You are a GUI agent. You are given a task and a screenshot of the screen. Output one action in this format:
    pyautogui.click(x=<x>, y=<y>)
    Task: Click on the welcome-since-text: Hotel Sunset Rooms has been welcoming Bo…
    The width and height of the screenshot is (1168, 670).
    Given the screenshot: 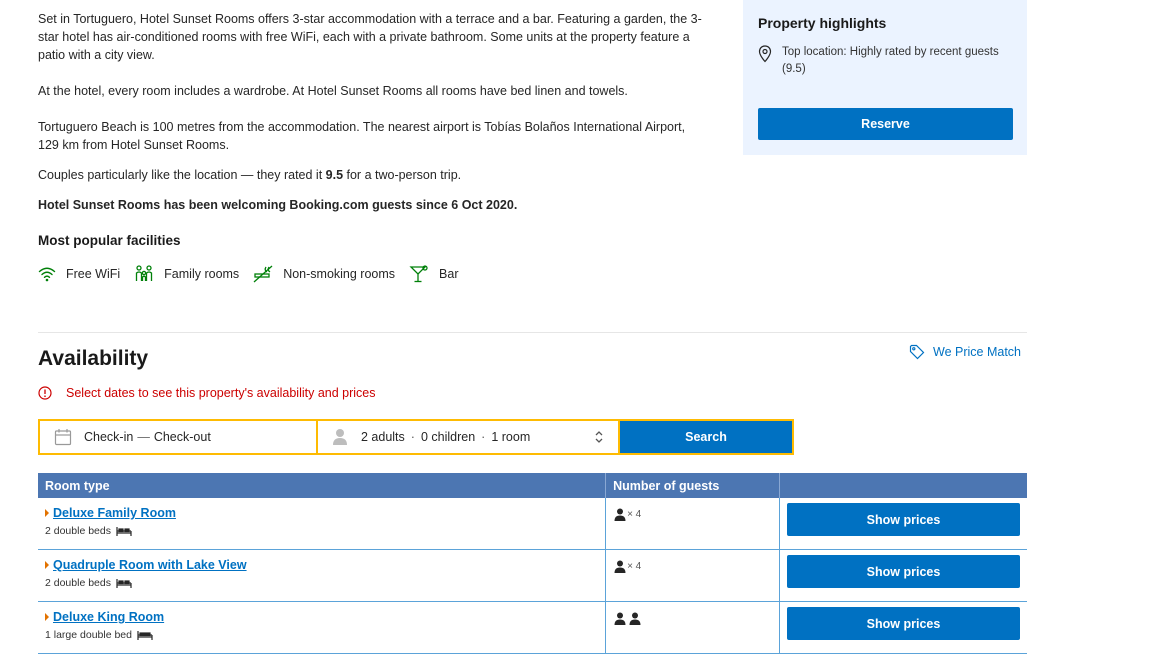 What is the action you would take?
    pyautogui.click(x=278, y=205)
    